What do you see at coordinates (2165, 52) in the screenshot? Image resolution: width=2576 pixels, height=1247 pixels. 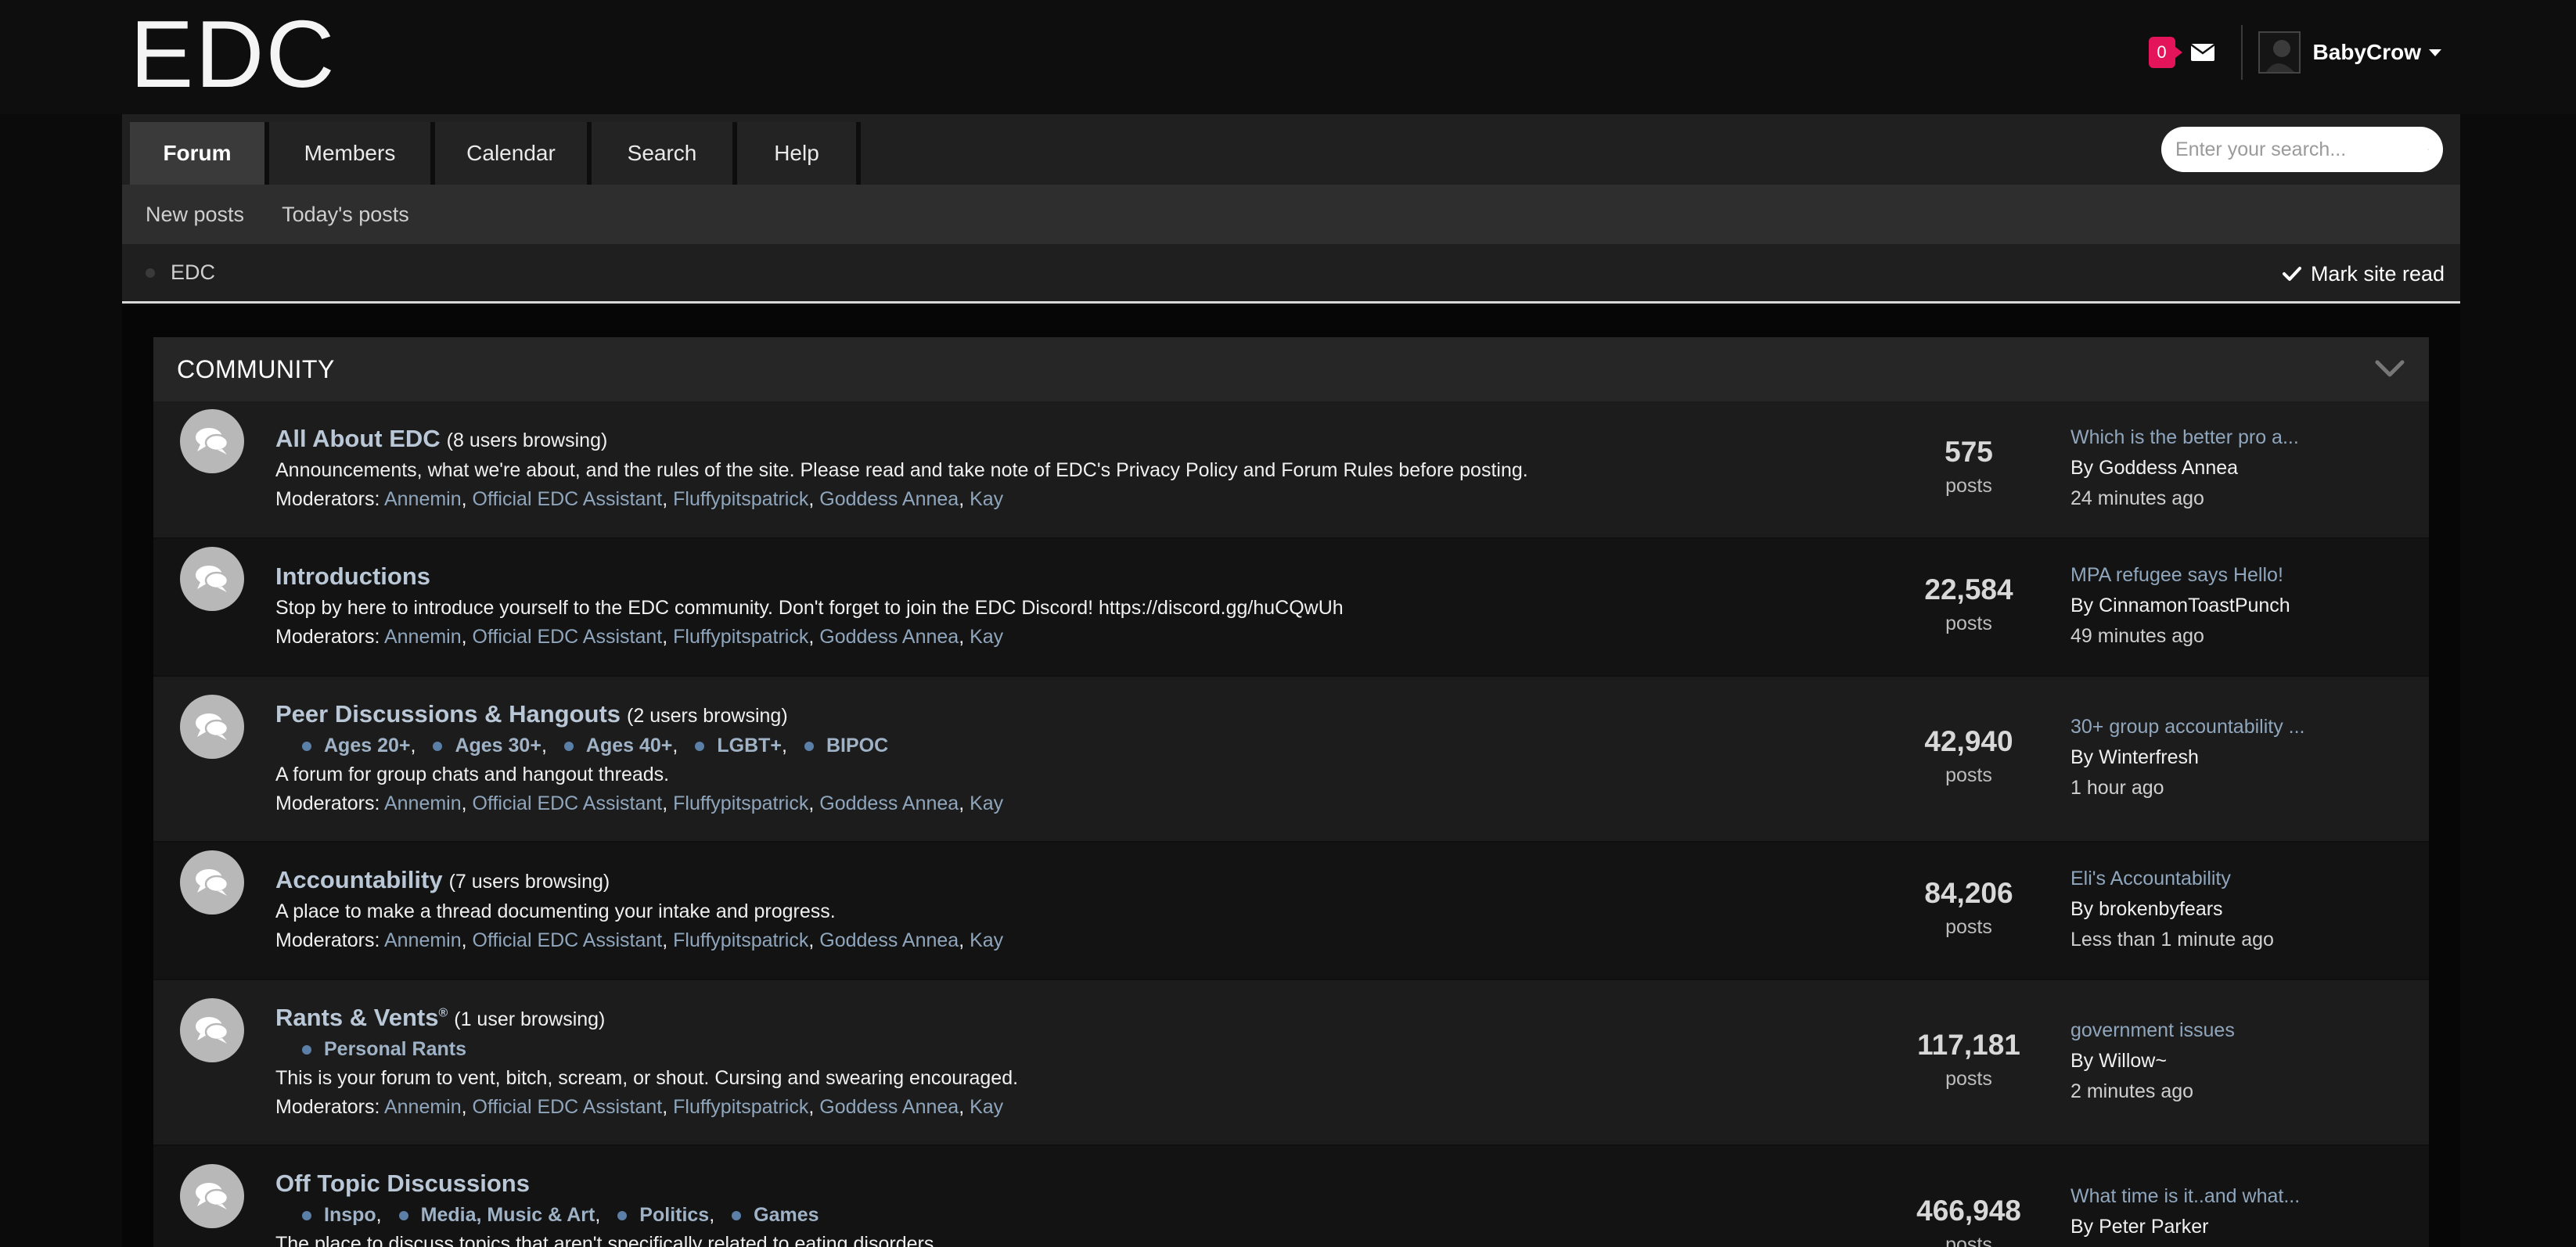 I see `notification-badge: 0` at bounding box center [2165, 52].